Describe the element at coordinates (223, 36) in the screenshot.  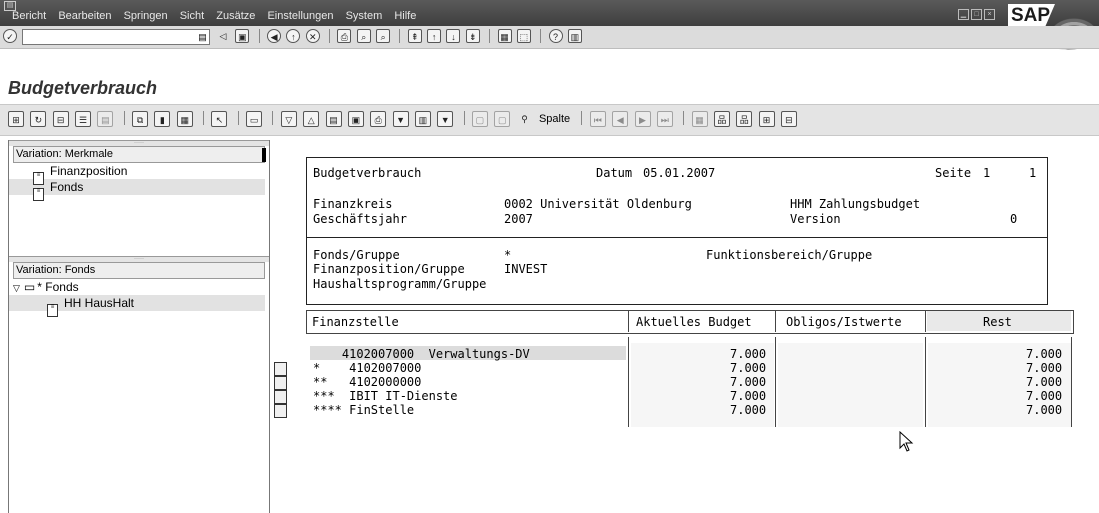
I see `collapse-arrow-icon: ◁` at that location.